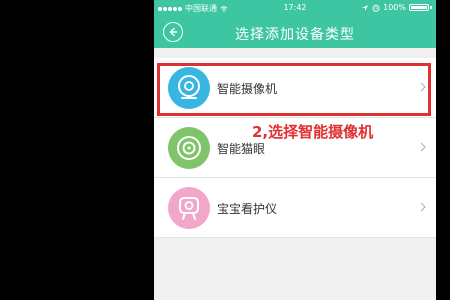 This screenshot has height=300, width=450. Describe the element at coordinates (241, 149) in the screenshot. I see `item-label: 智能猫眼` at that location.